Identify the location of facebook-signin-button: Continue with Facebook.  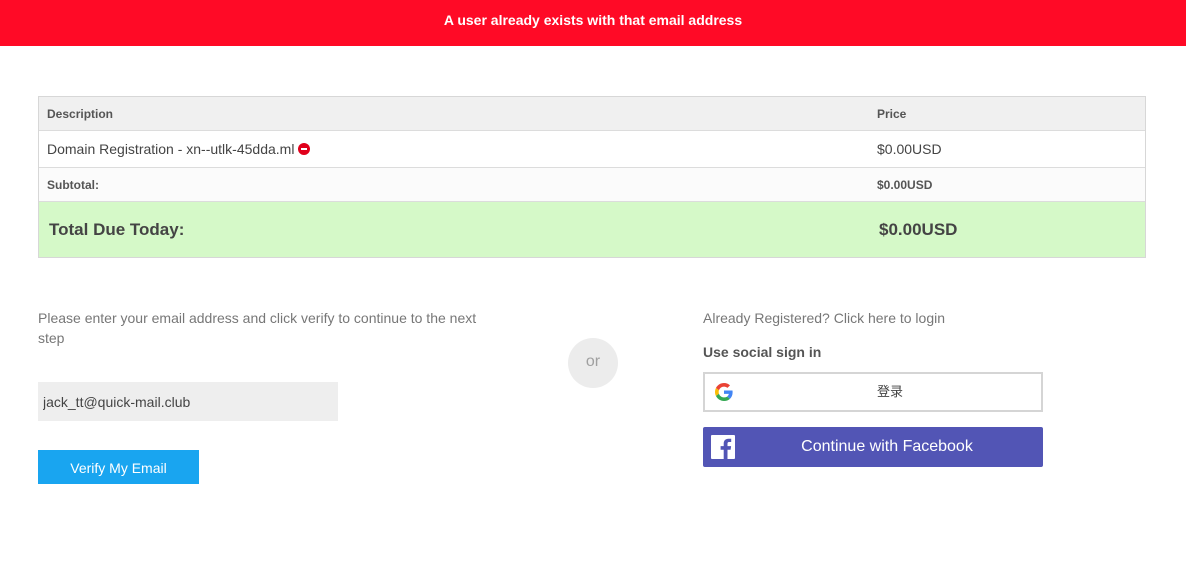
(873, 447).